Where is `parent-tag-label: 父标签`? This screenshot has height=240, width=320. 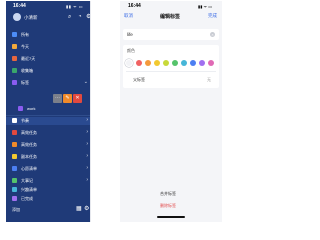 parent-tag-label: 父标签 is located at coordinates (139, 79).